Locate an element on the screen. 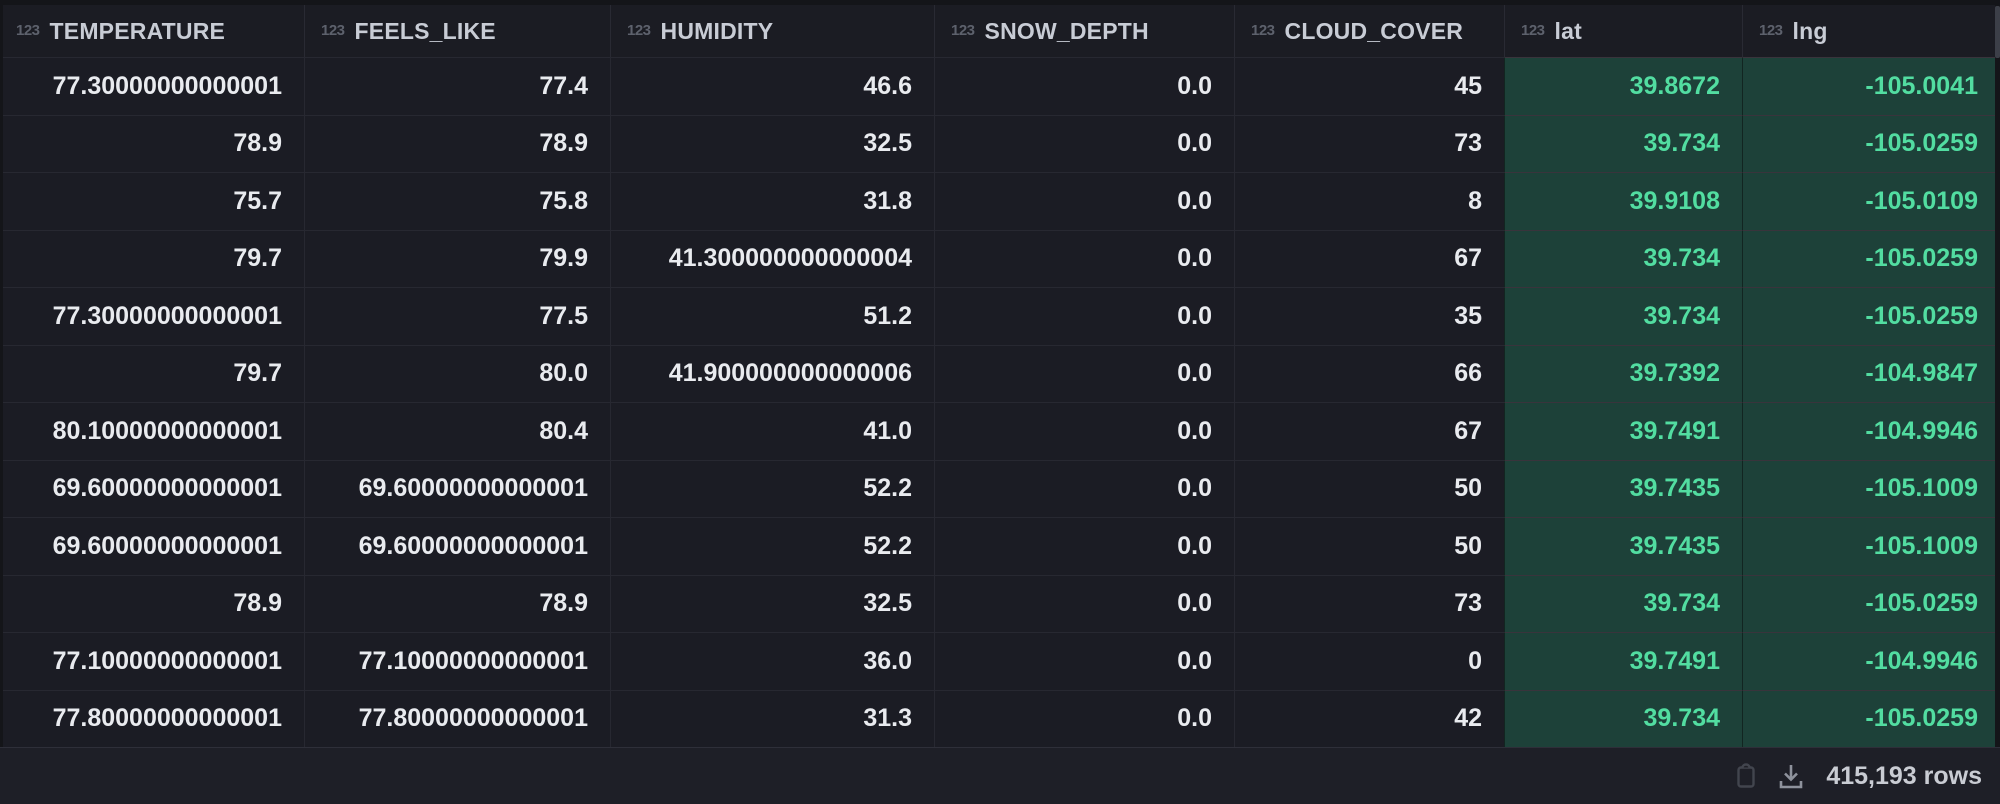  table-cell-highlighted: -104.9847 is located at coordinates (1871, 373).